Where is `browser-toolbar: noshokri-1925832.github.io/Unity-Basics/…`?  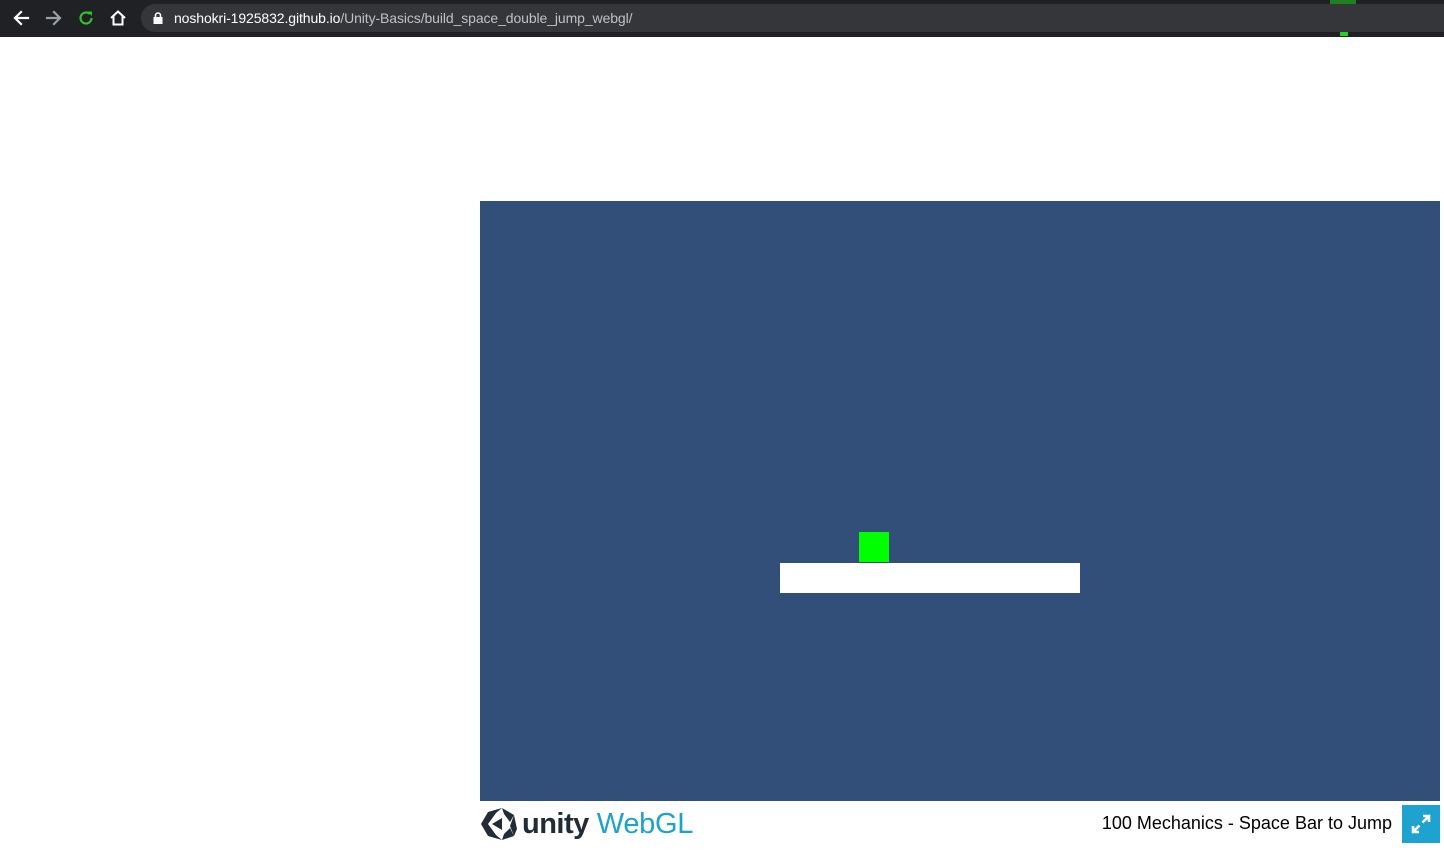 browser-toolbar: noshokri-1925832.github.io/Unity-Basics/… is located at coordinates (722, 18).